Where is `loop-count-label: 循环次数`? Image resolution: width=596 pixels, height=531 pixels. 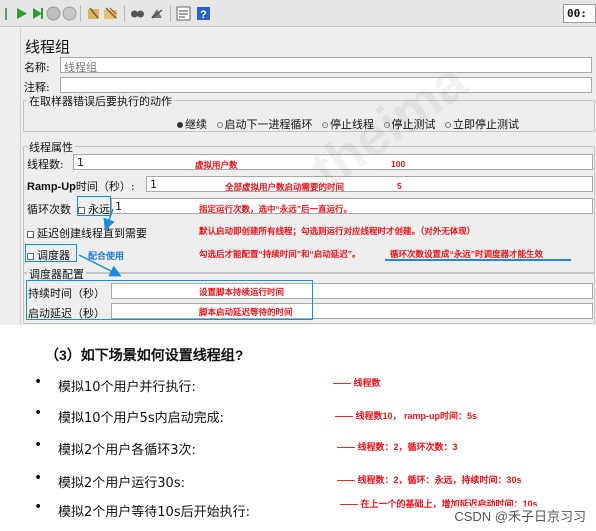 loop-count-label: 循环次数 is located at coordinates (49, 209).